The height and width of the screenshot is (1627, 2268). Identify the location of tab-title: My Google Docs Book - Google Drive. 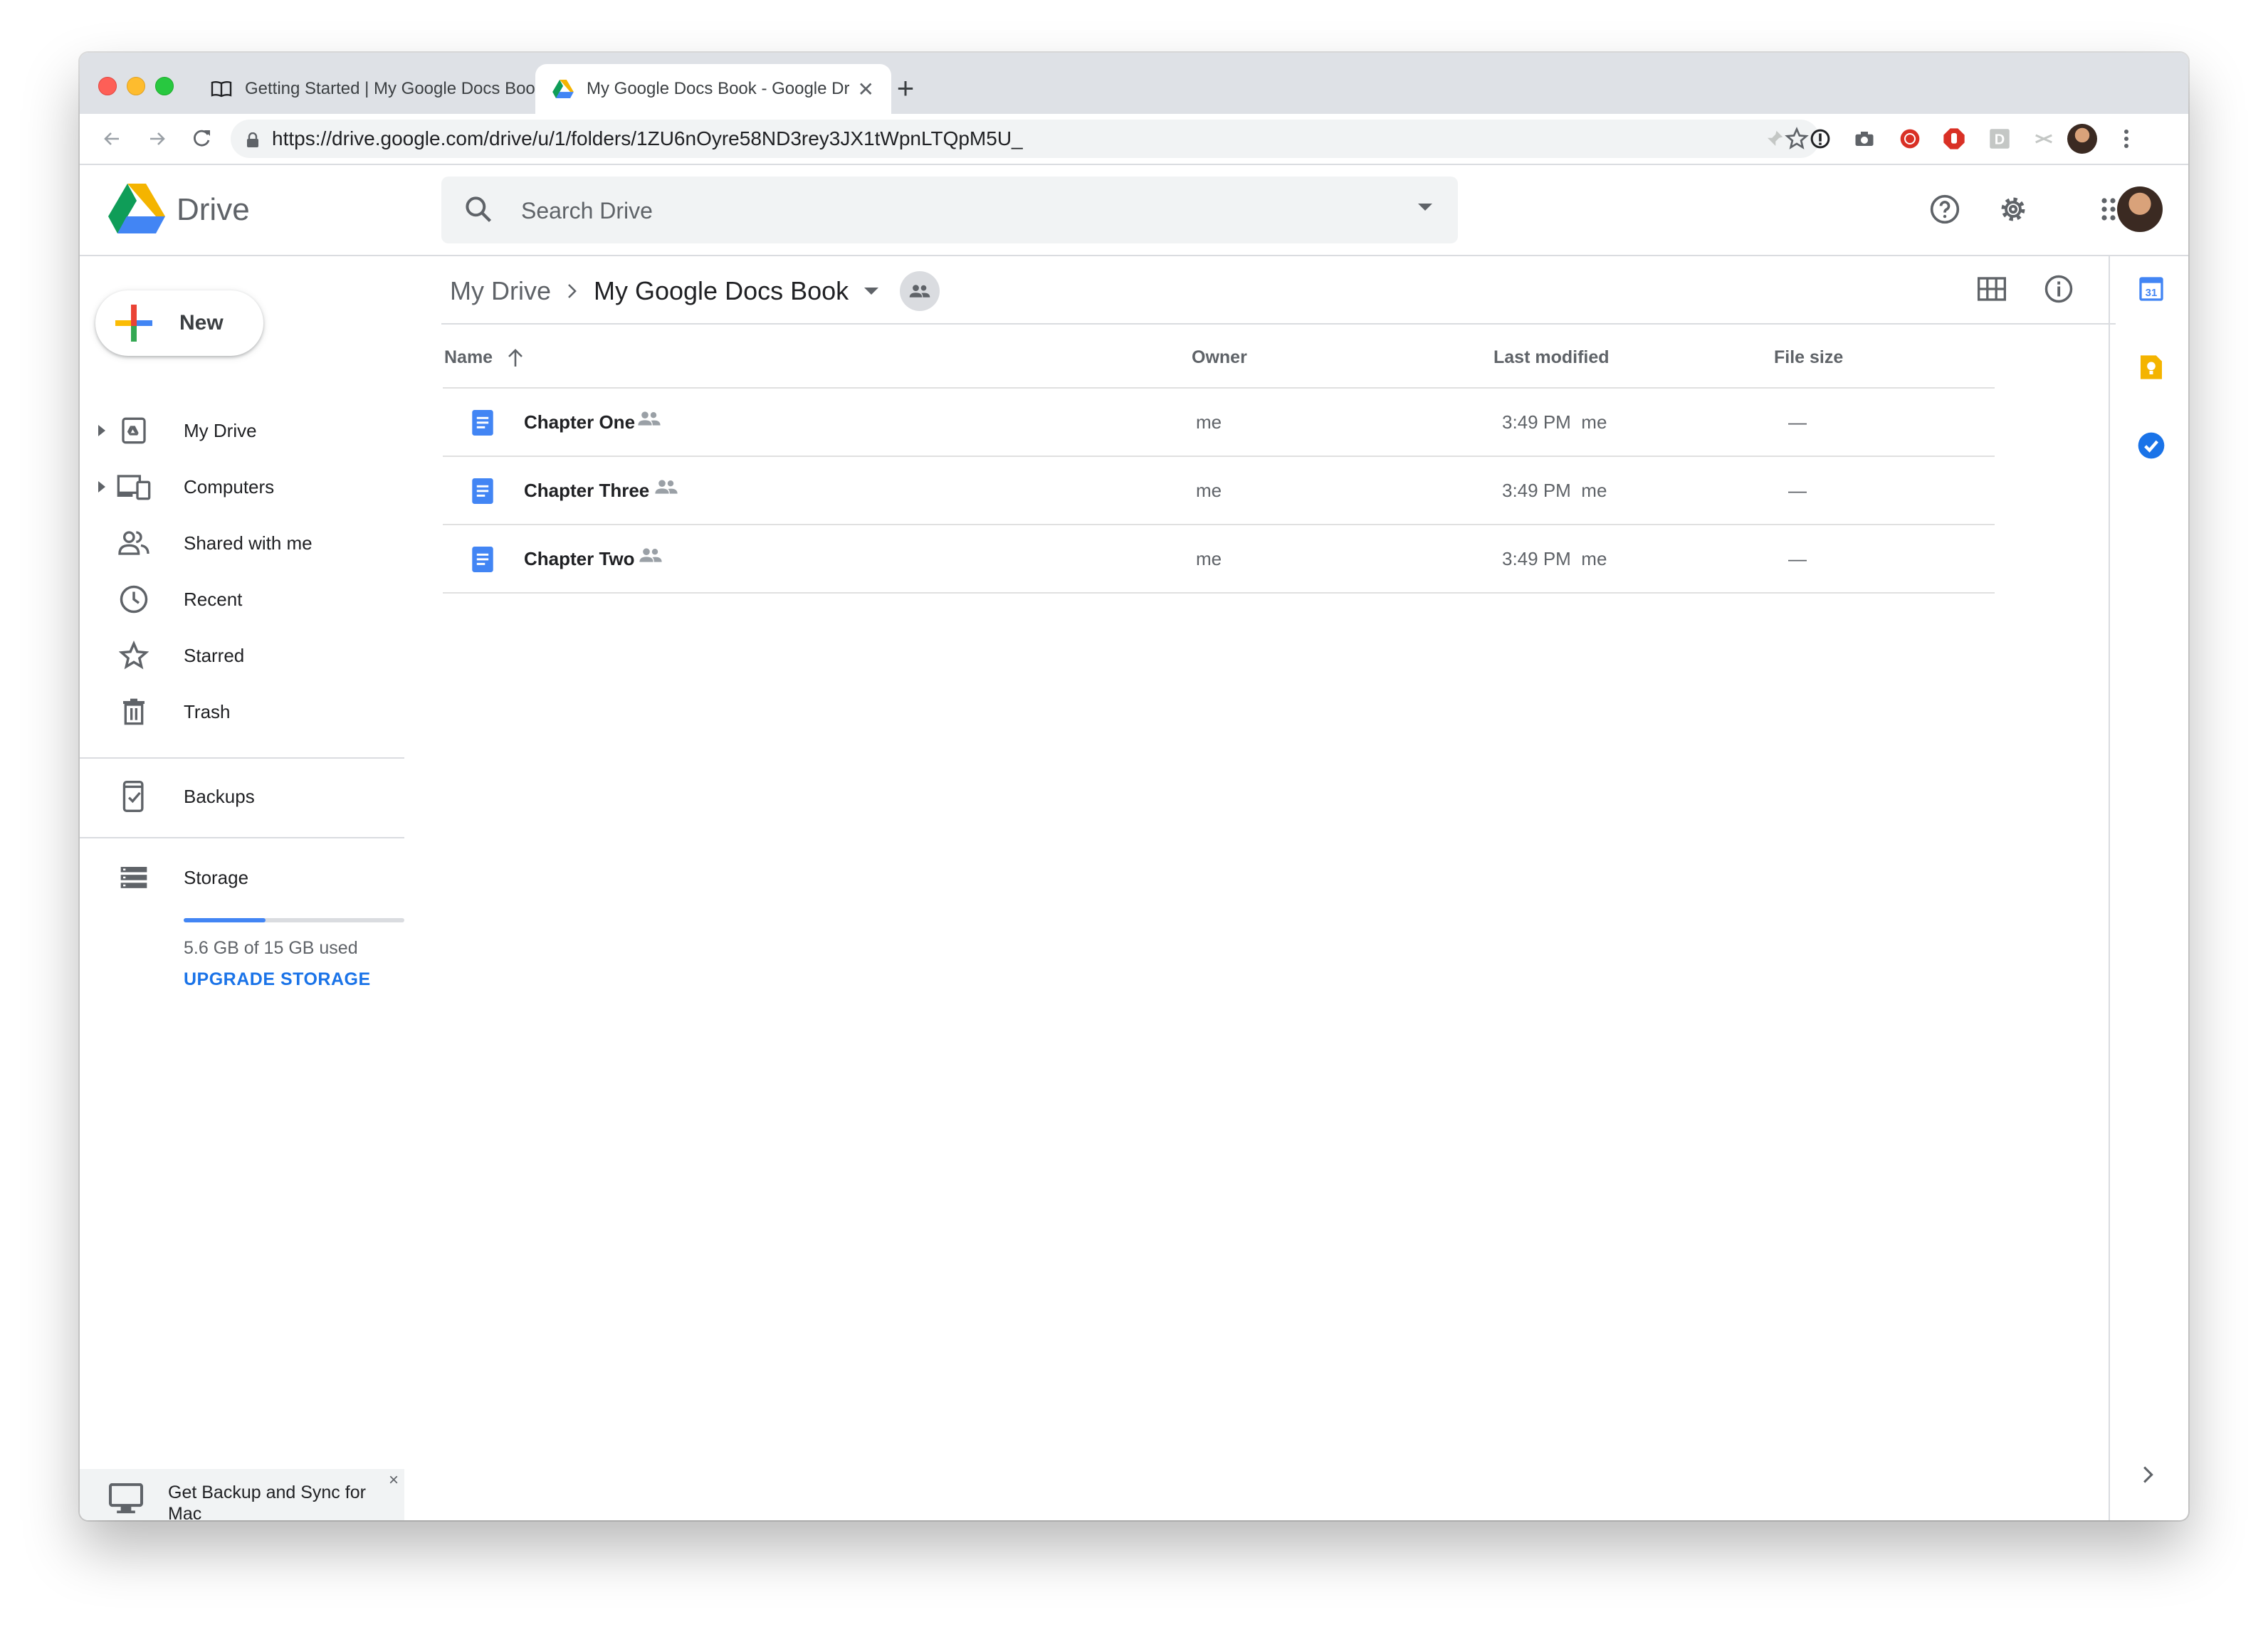
(718, 88).